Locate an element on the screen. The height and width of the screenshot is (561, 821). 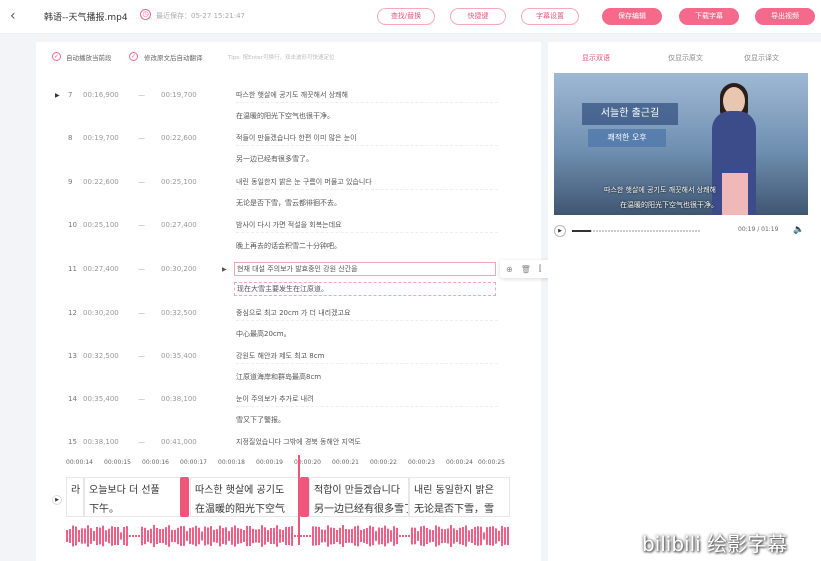
source-text: 적들이 만들겠습니다 한편 이미 많은 눈이 is located at coordinates (296, 138).